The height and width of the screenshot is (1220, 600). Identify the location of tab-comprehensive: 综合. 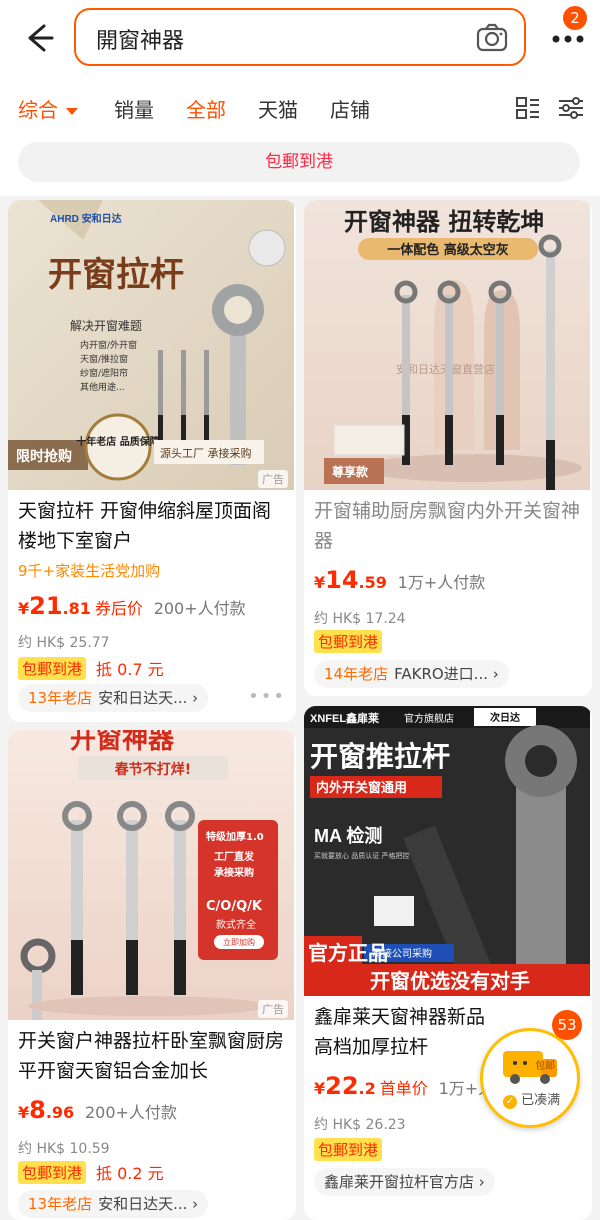
(48, 108).